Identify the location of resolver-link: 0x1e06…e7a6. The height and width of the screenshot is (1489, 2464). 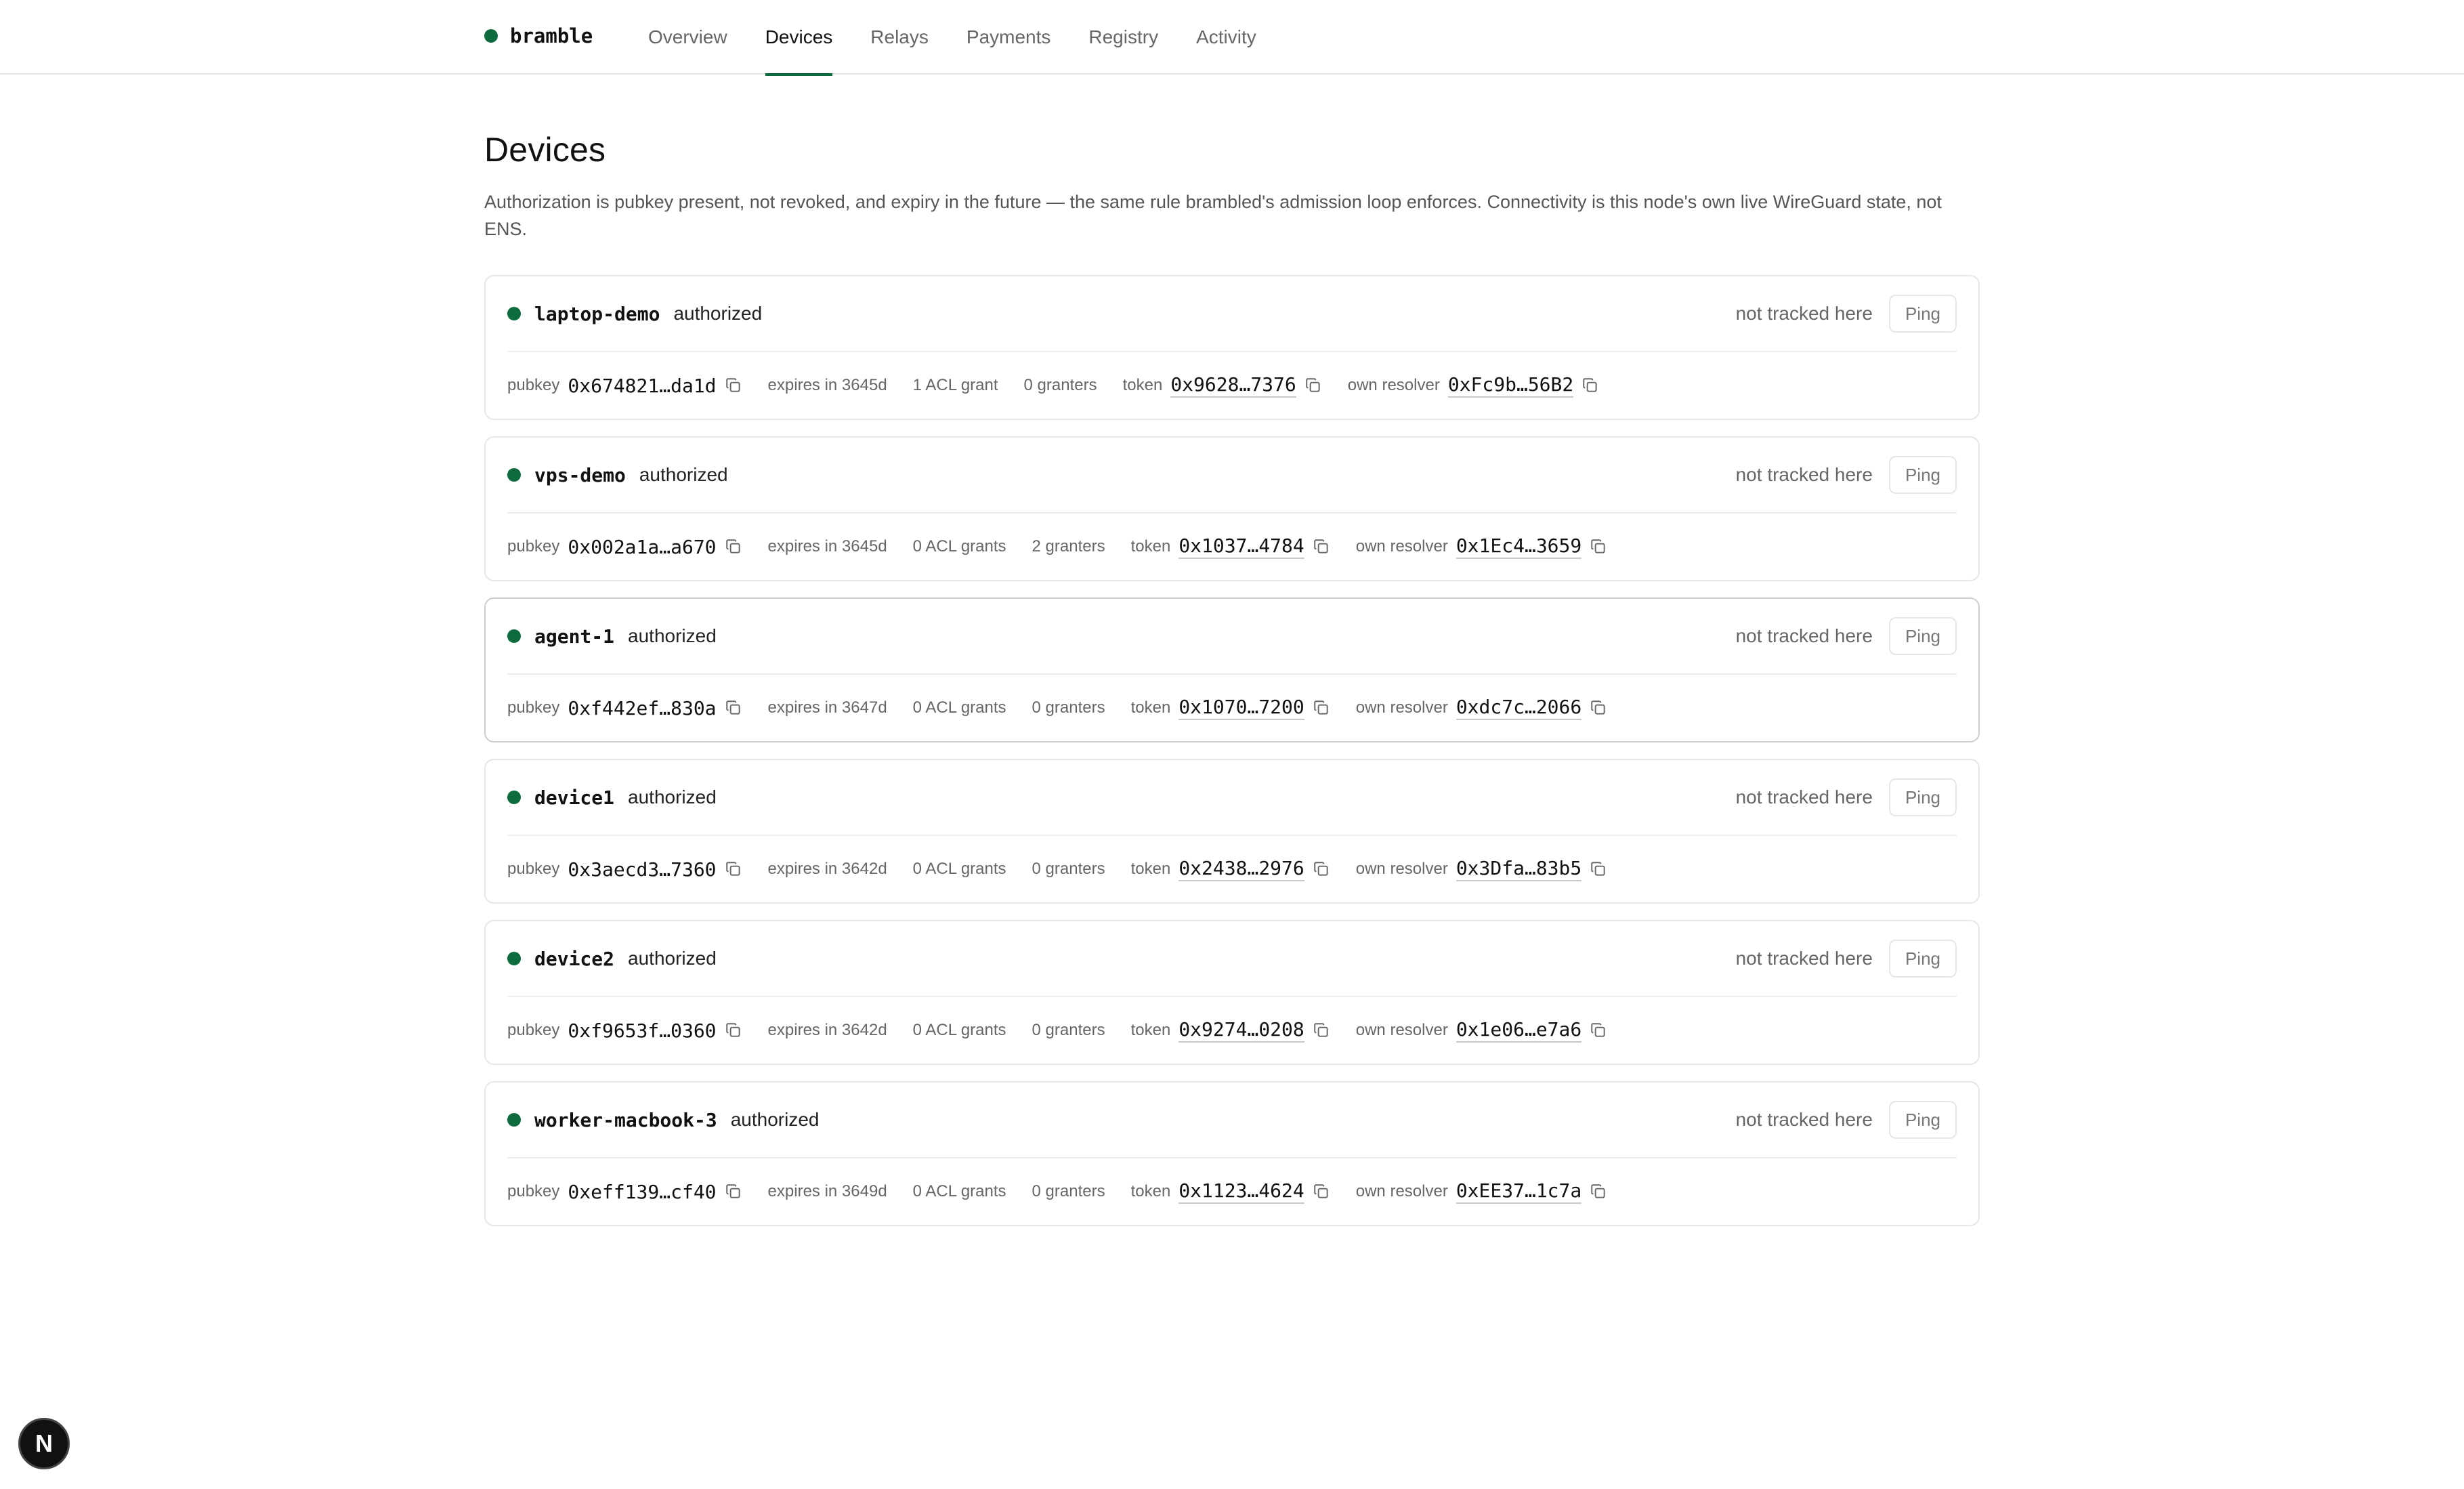
(1519, 1030).